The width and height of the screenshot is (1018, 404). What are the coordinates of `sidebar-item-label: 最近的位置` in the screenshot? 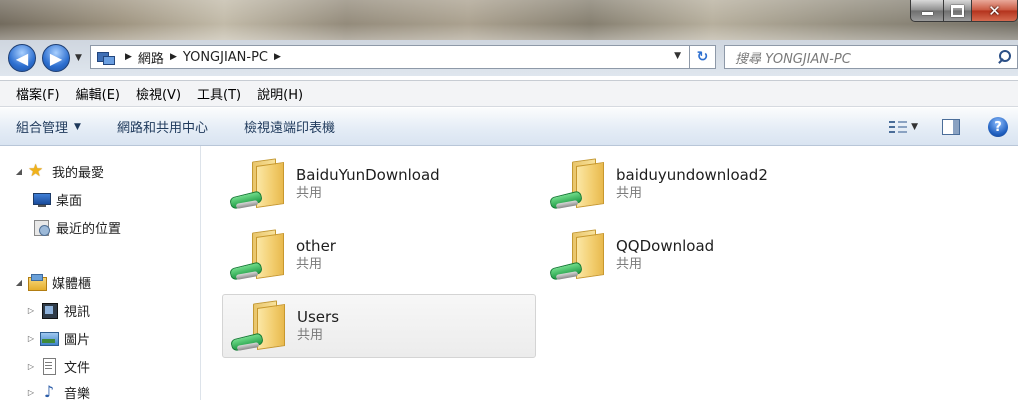 It's located at (89, 229).